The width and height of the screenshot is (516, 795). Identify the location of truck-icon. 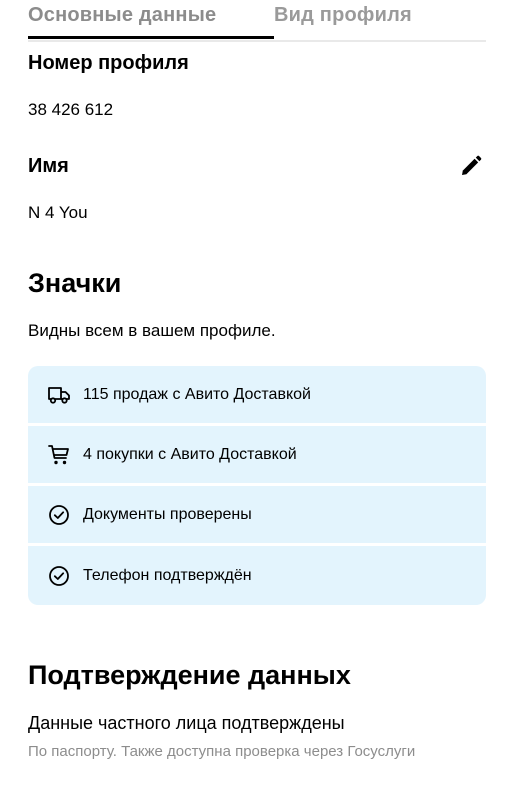
(59, 395).